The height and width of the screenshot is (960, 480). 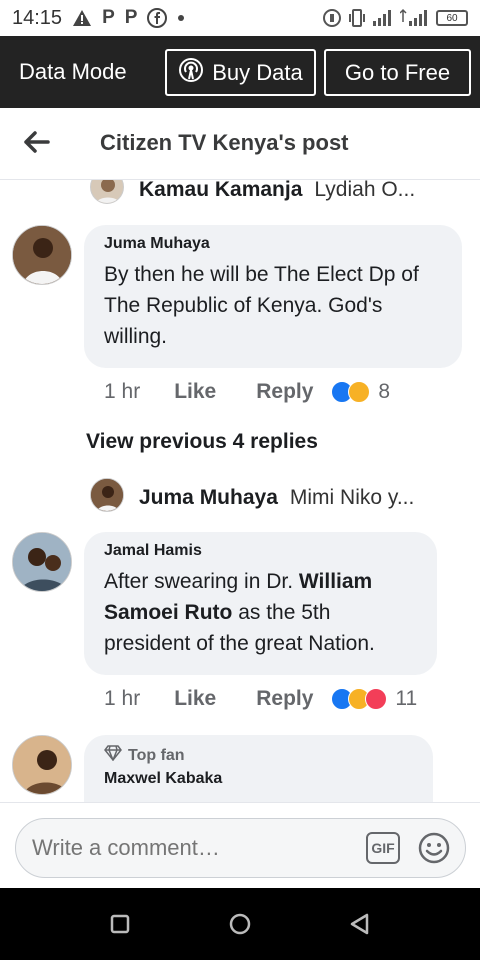 I want to click on comment-actions: 1 hr Like Reply 11, so click(x=260, y=699).